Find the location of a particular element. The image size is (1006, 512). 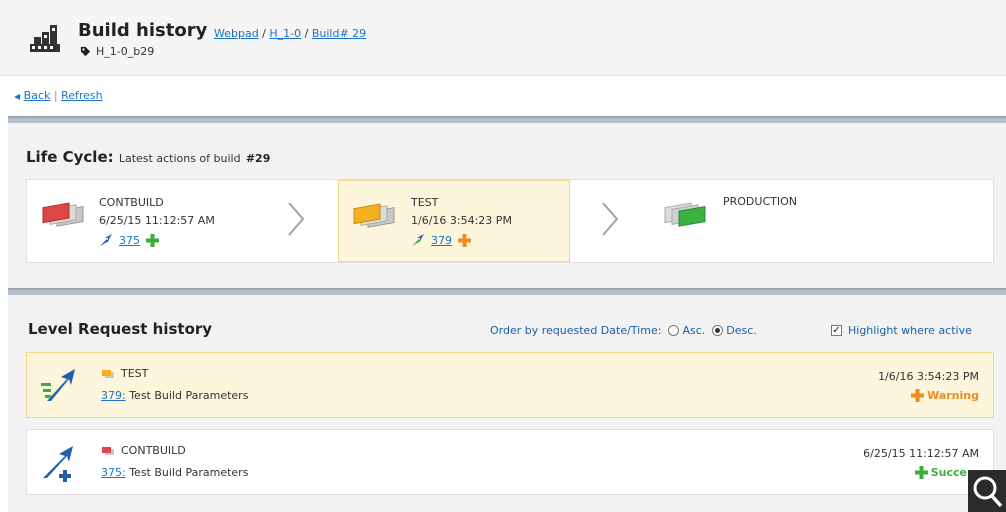

zoom-button is located at coordinates (987, 491).